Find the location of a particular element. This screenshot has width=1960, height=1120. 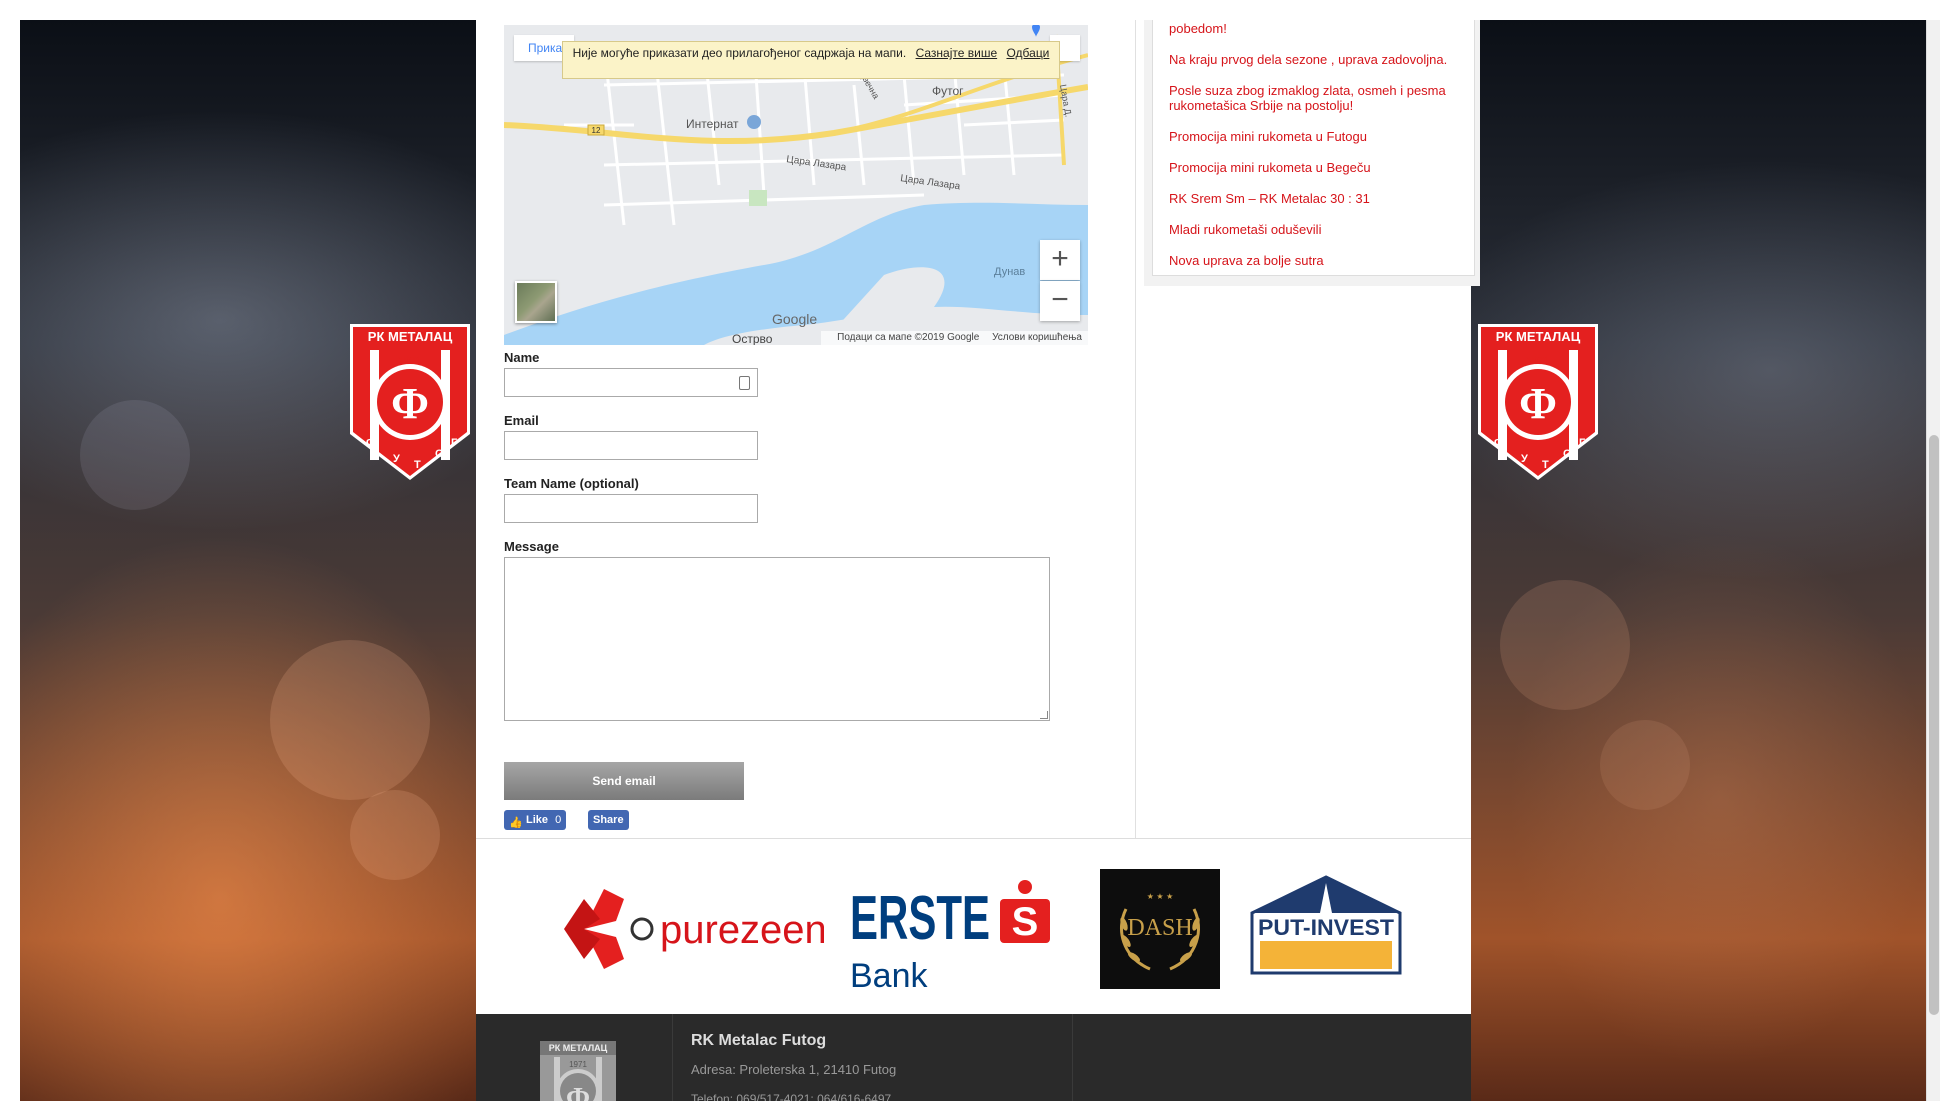

page-scrollbar is located at coordinates (1933, 560).